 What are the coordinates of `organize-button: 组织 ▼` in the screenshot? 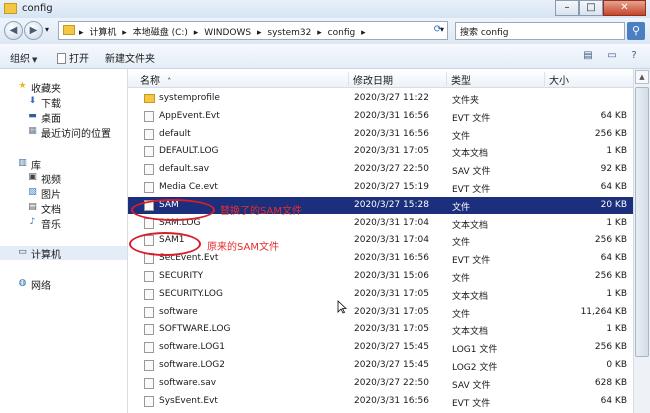 It's located at (23, 57).